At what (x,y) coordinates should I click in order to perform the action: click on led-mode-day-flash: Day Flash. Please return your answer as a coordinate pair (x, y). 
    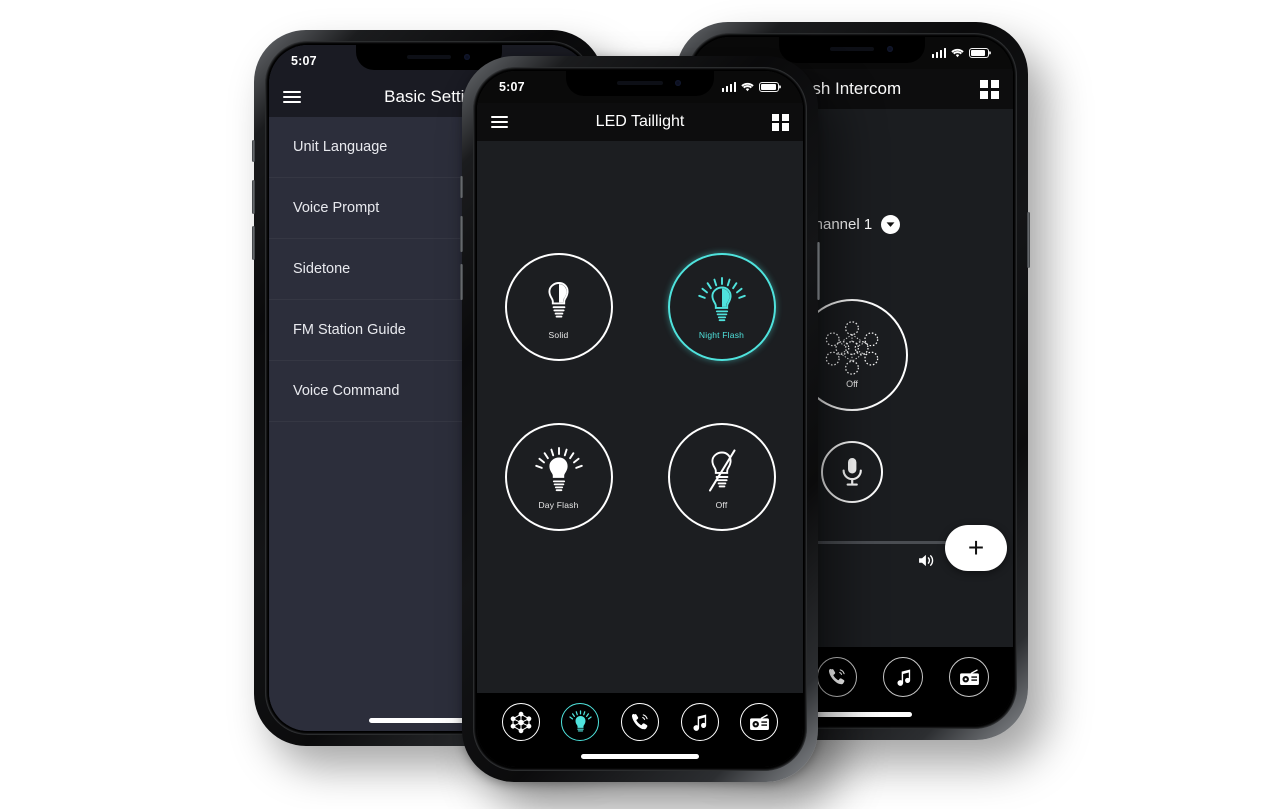
    Looking at the image, I should click on (558, 477).